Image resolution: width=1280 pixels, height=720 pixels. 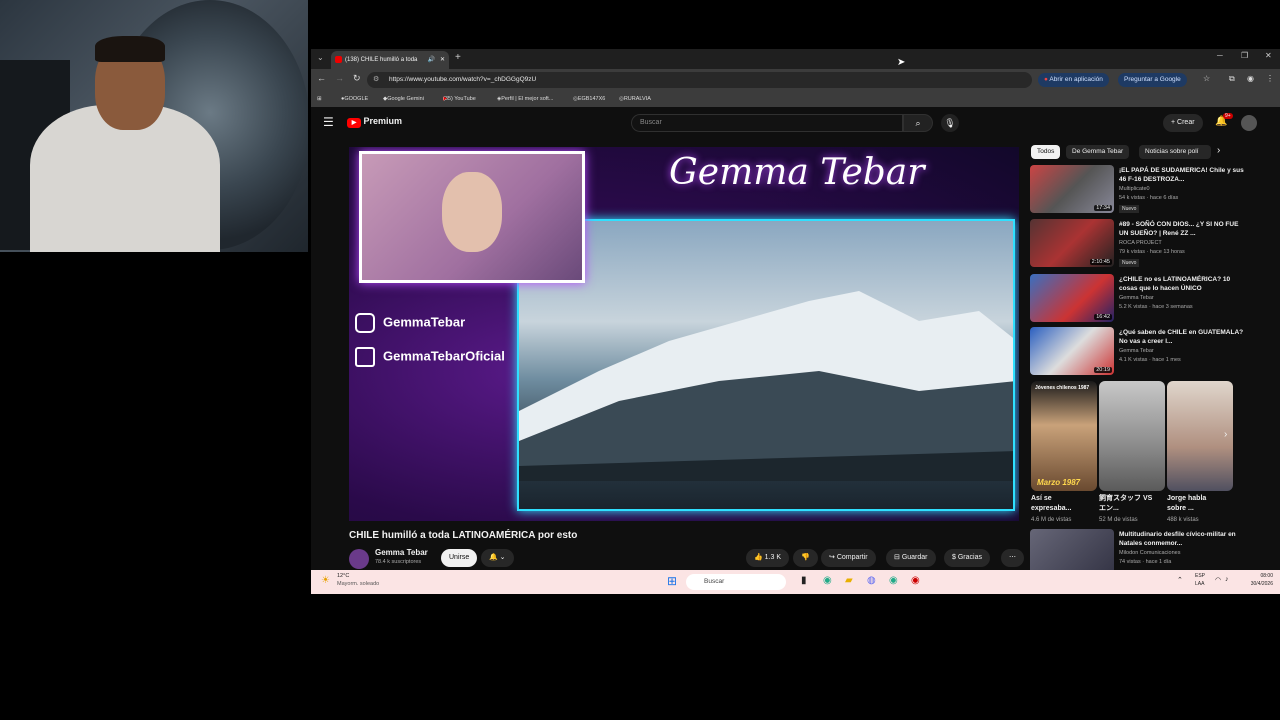 What do you see at coordinates (1218, 580) in the screenshot?
I see `network-icon: ◠` at bounding box center [1218, 580].